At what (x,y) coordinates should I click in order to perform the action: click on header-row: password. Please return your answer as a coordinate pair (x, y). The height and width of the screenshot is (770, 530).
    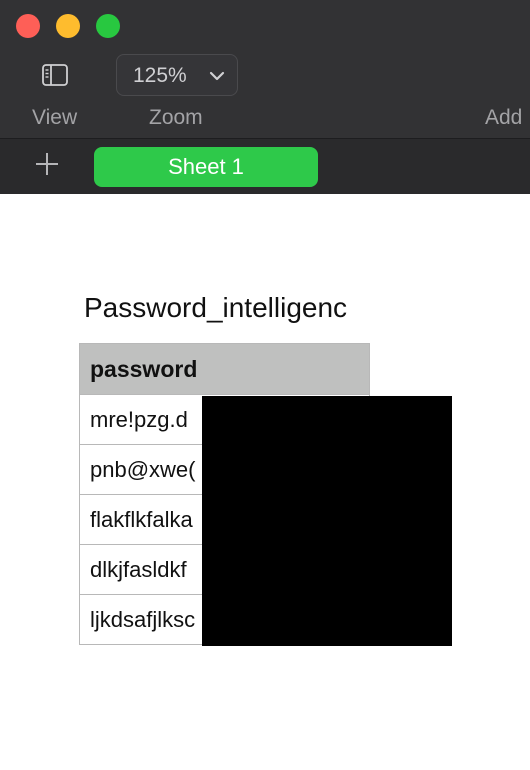
    Looking at the image, I should click on (224, 369).